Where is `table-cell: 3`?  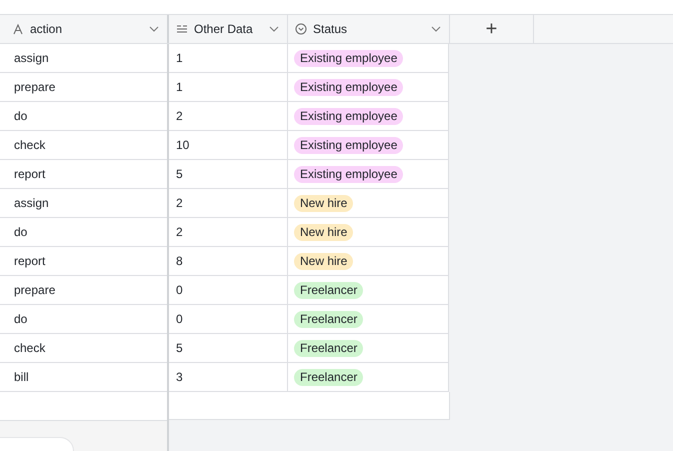 table-cell: 3 is located at coordinates (179, 377).